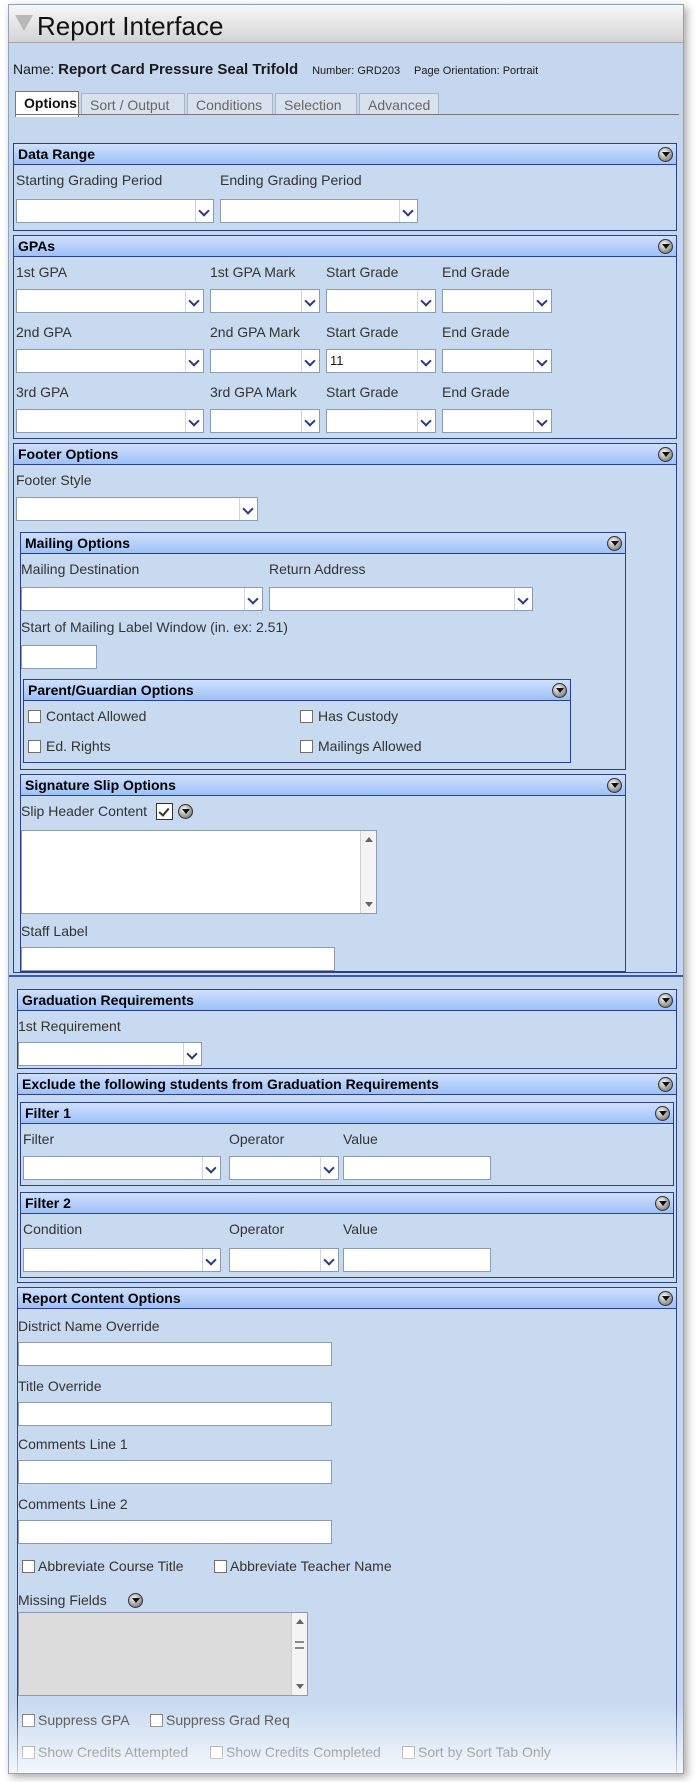 The image size is (700, 1782). Describe the element at coordinates (175, 1414) in the screenshot. I see `title-override-input` at that location.